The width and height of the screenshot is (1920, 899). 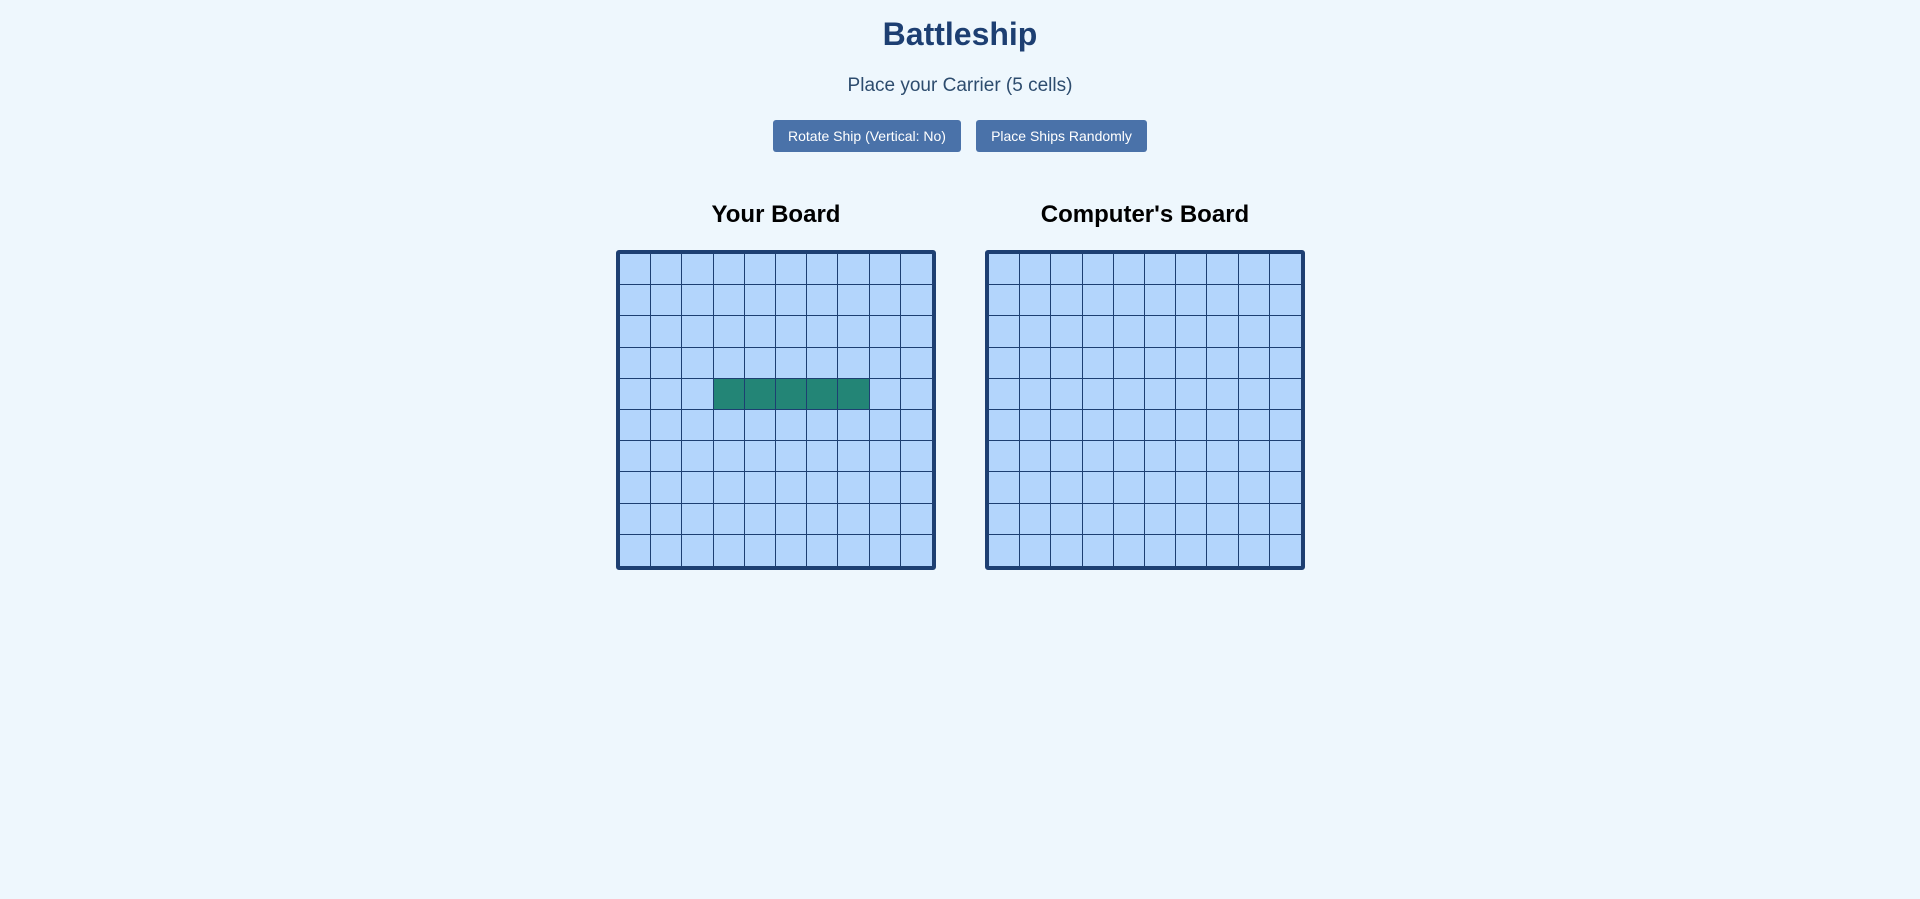 What do you see at coordinates (1061, 136) in the screenshot?
I see `place-randomly-button: Place Ships Randomly` at bounding box center [1061, 136].